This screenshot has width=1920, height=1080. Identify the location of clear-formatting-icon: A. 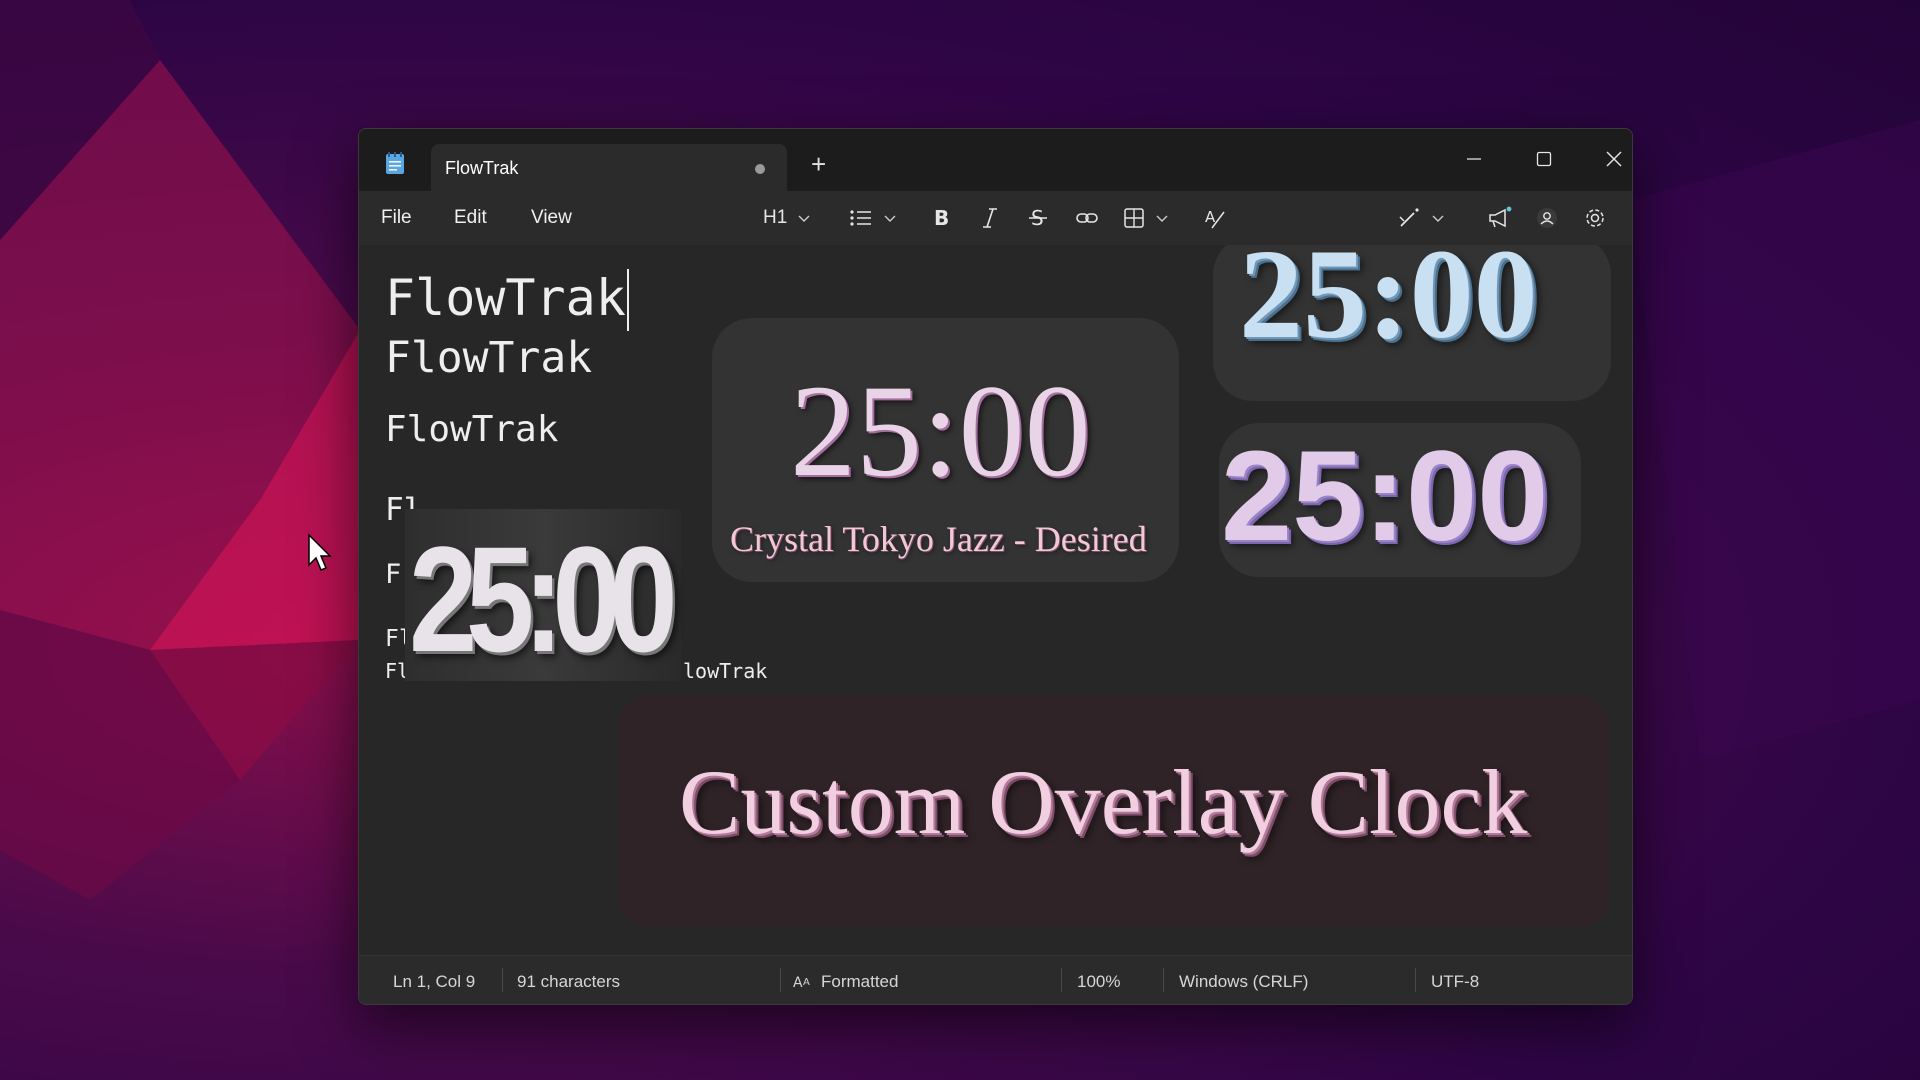
(1215, 218).